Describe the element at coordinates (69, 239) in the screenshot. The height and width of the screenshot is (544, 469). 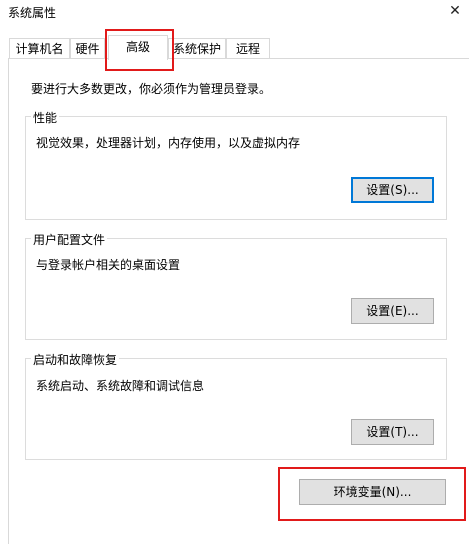
I see `user-profiles-group-title: 用户配置文件` at that location.